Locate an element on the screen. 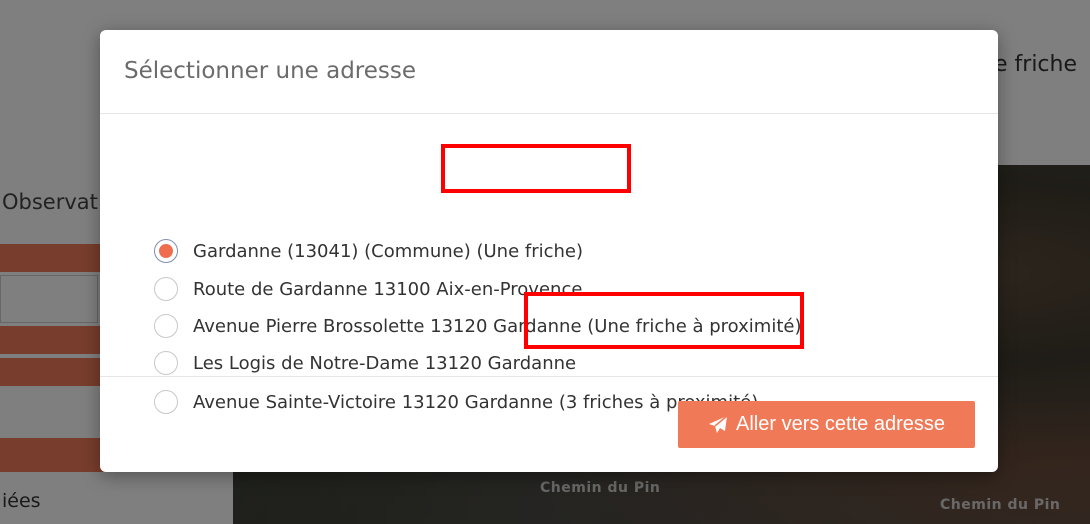 The height and width of the screenshot is (524, 1090). modal-header: Sélectionner une adresse is located at coordinates (549, 72).